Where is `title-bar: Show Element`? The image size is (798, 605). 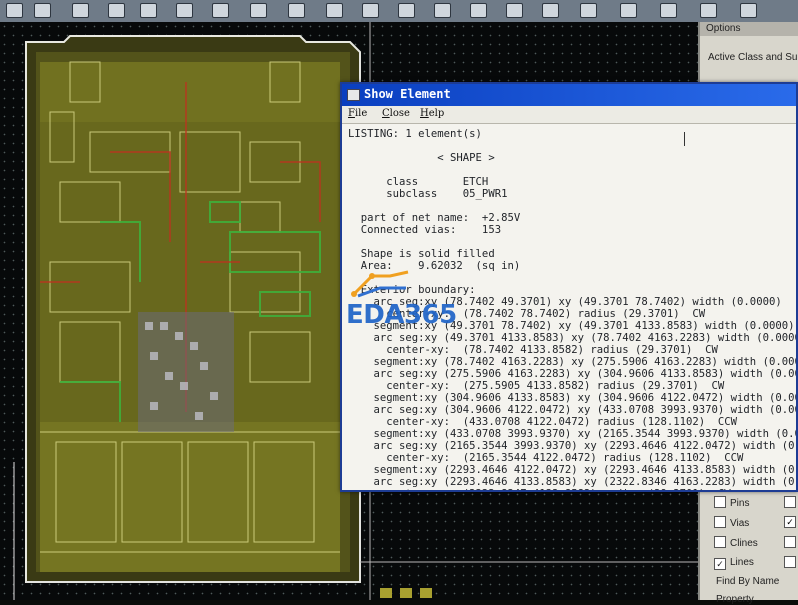
title-bar: Show Element is located at coordinates (569, 95).